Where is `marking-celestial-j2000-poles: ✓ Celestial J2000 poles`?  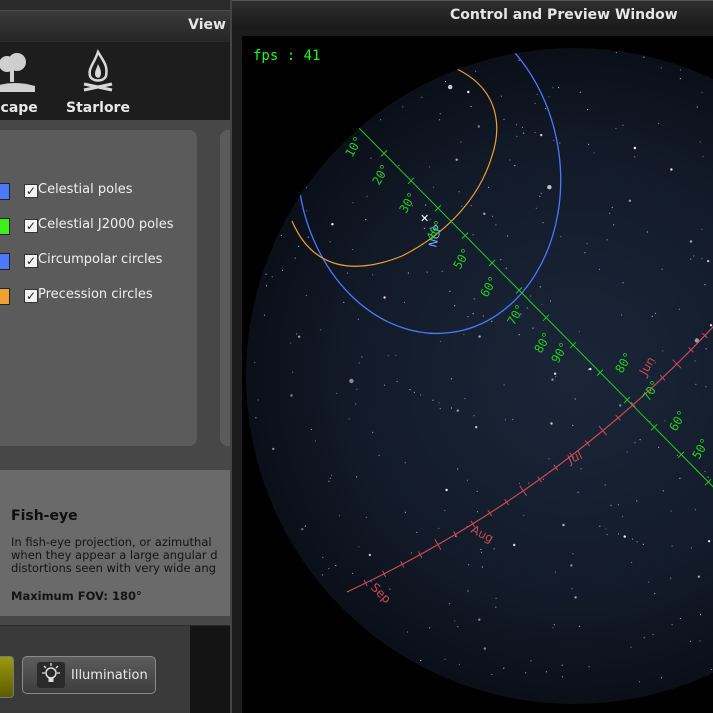
marking-celestial-j2000-poles: ✓ Celestial J2000 poles is located at coordinates (100, 227).